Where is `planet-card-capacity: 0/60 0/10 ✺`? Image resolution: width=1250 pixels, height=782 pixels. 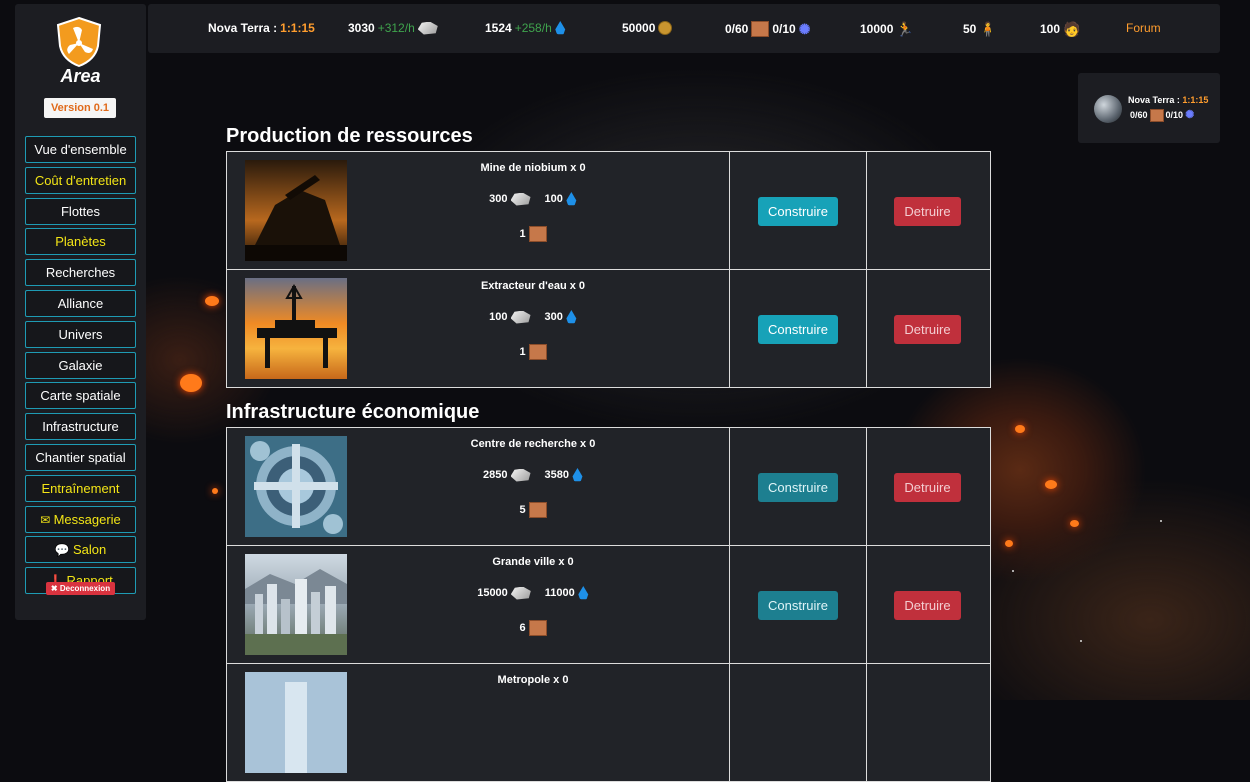 planet-card-capacity: 0/60 0/10 ✺ is located at coordinates (1164, 115).